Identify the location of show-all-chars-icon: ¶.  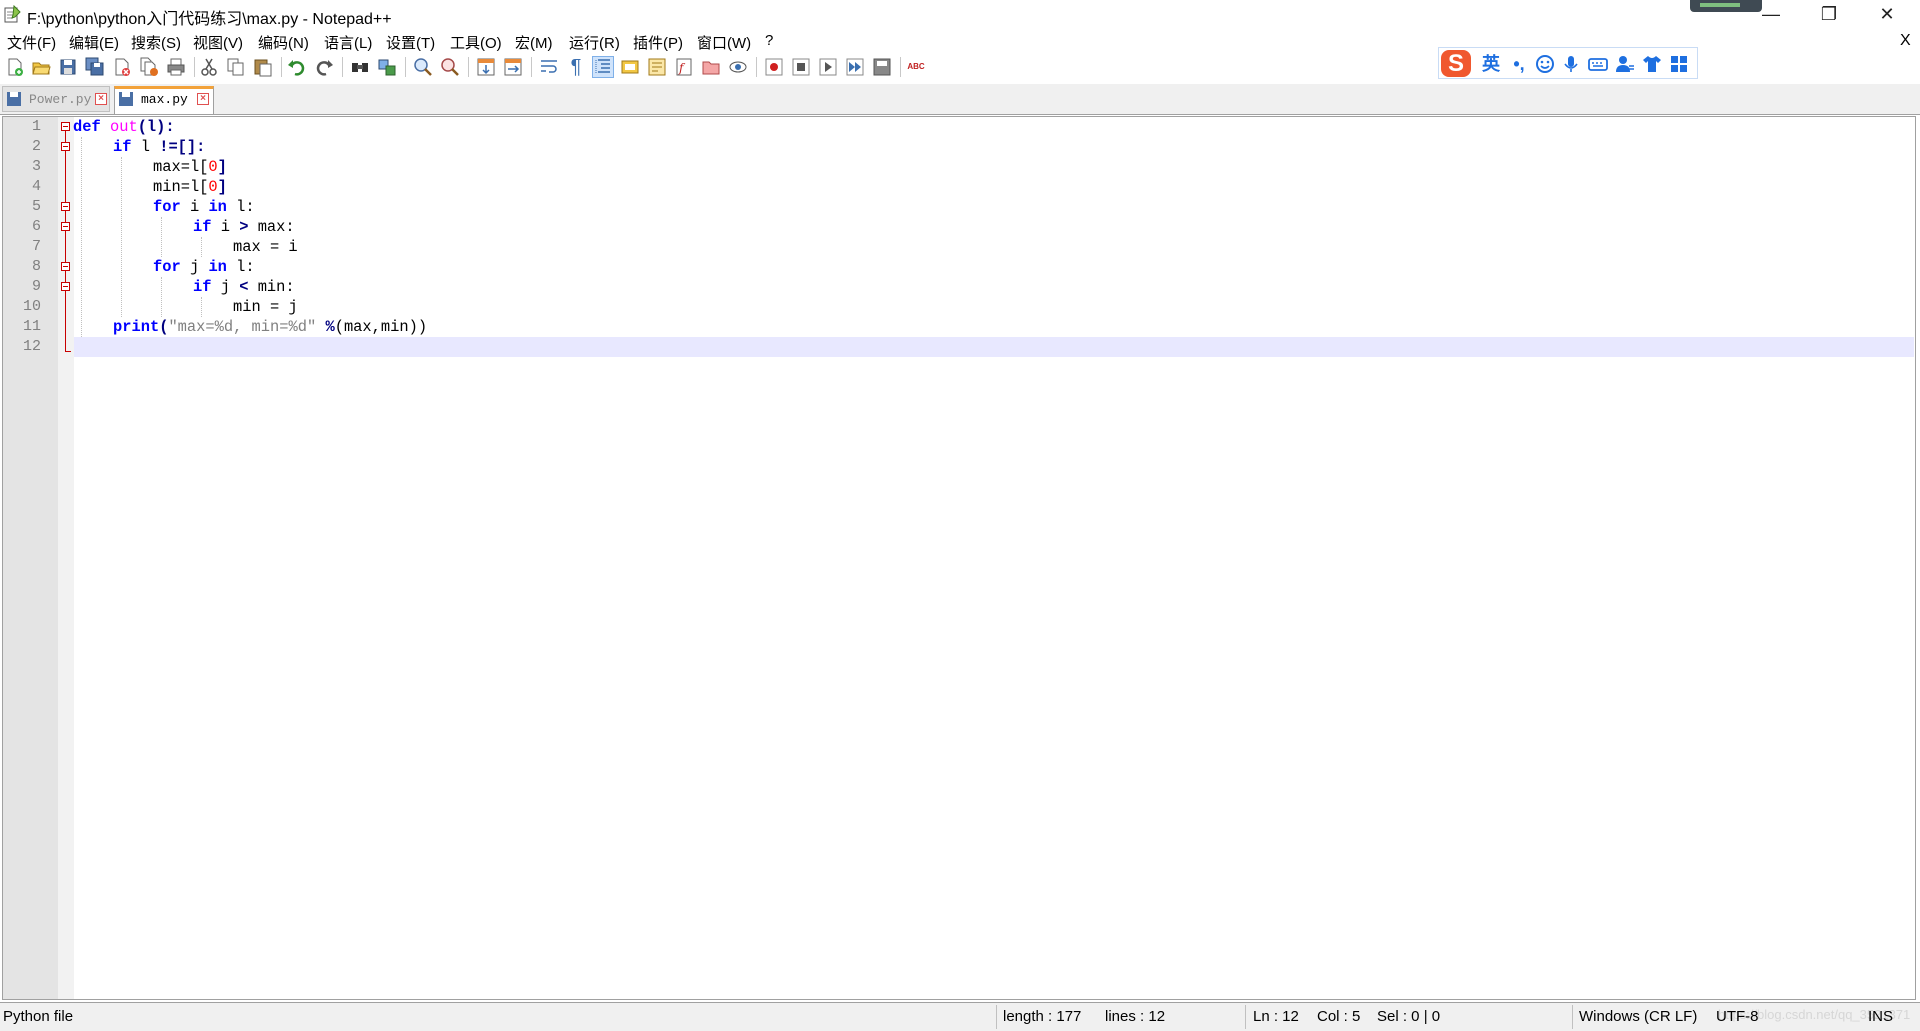
(576, 67).